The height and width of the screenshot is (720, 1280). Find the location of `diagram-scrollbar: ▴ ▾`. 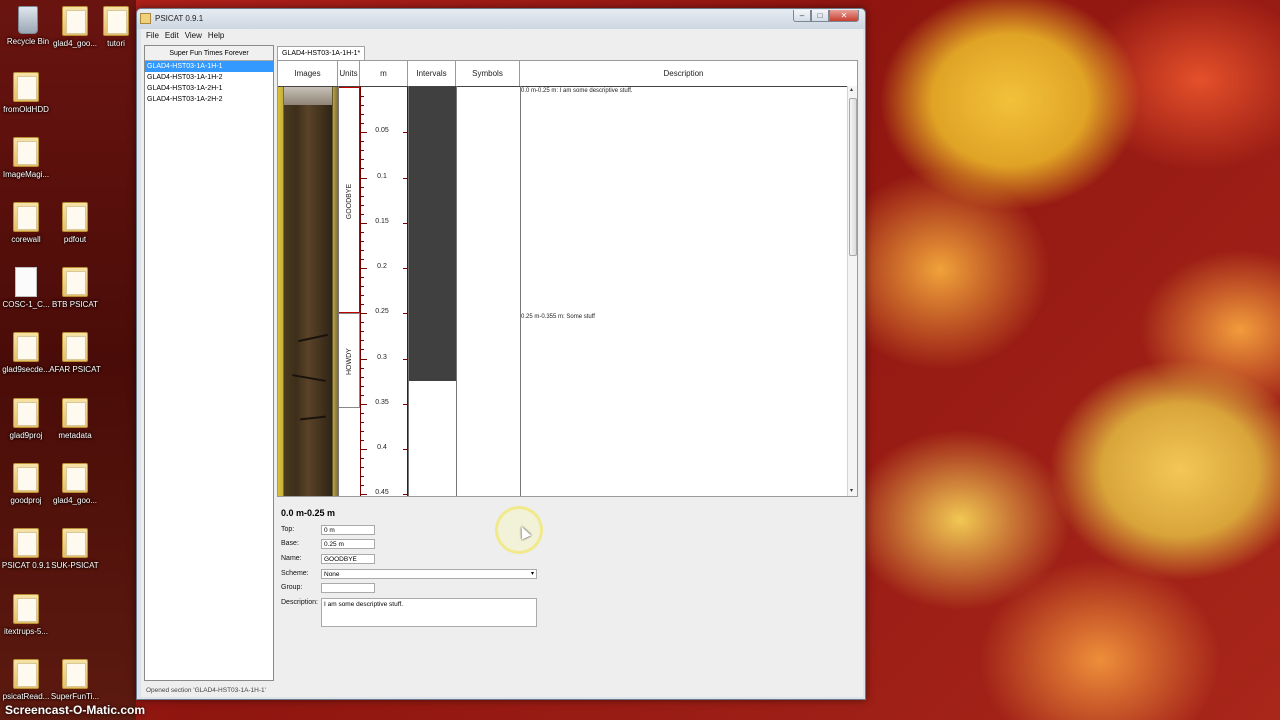

diagram-scrollbar: ▴ ▾ is located at coordinates (852, 291).